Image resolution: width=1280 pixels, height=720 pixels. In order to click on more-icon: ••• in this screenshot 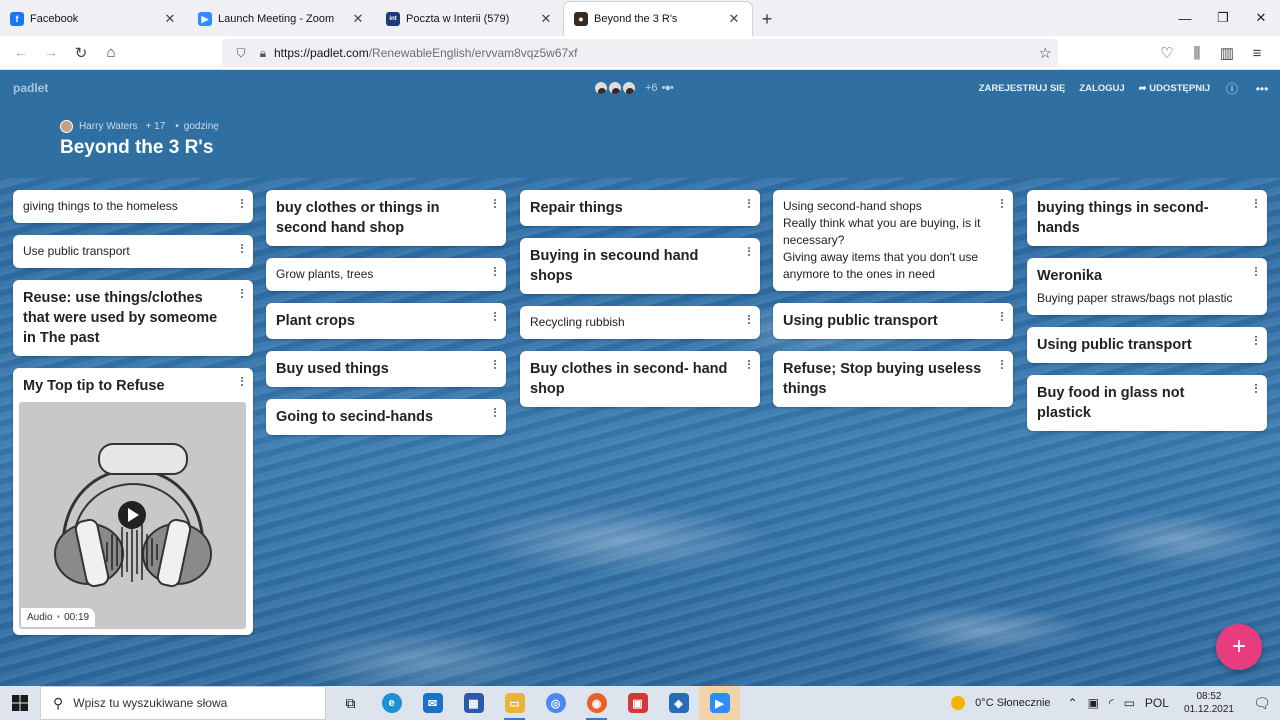, I will do `click(1262, 89)`.